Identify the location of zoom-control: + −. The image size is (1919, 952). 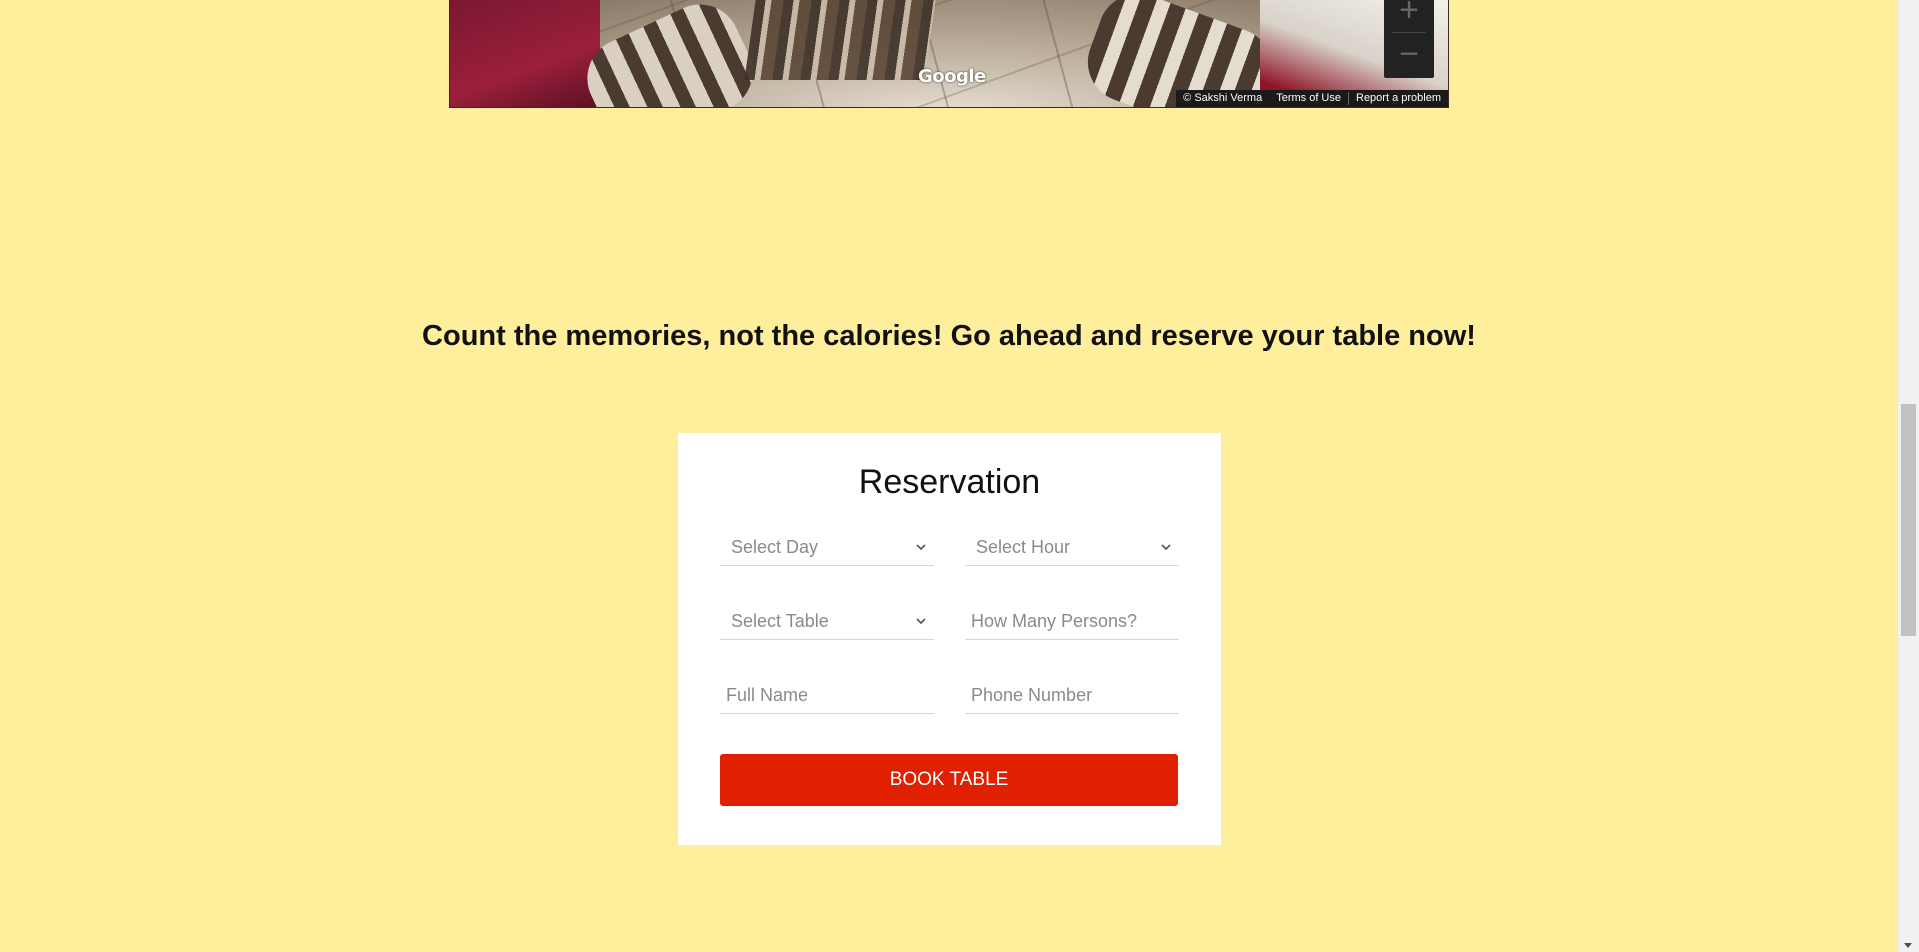
(1409, 39).